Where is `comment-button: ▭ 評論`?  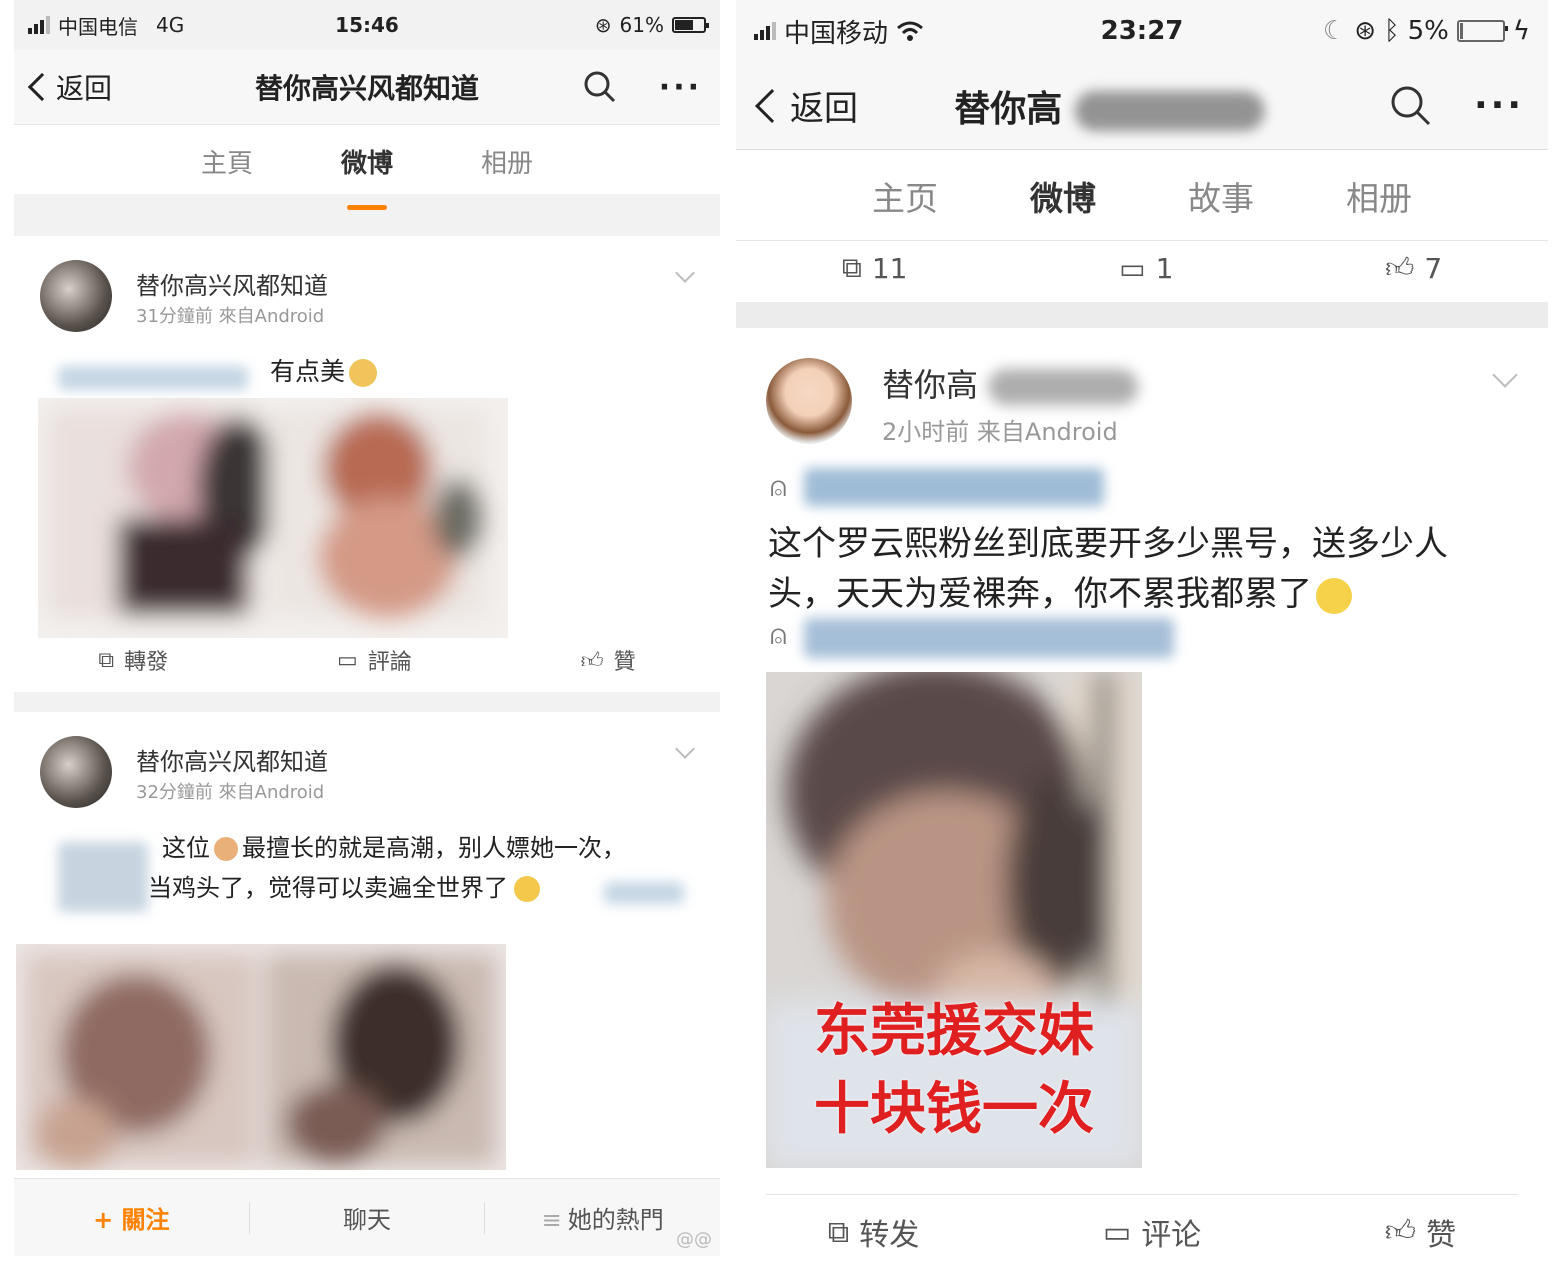 comment-button: ▭ 評論 is located at coordinates (374, 660).